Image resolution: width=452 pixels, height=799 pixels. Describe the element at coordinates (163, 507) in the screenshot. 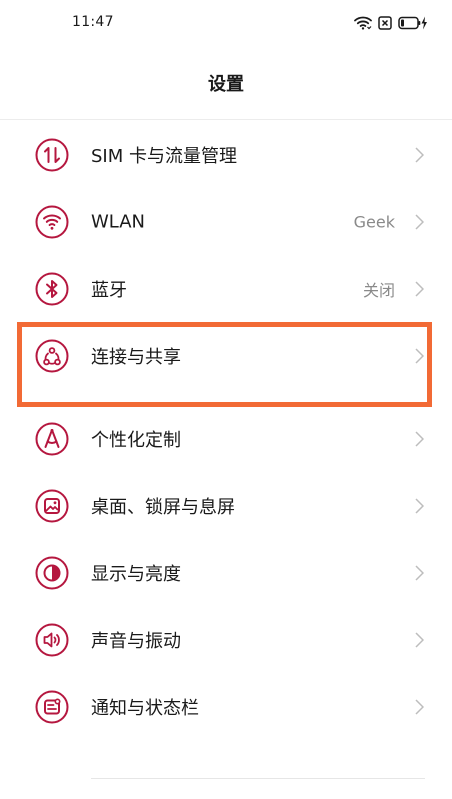

I see `settings-item-label: 桌面、锁屏与息屏` at that location.